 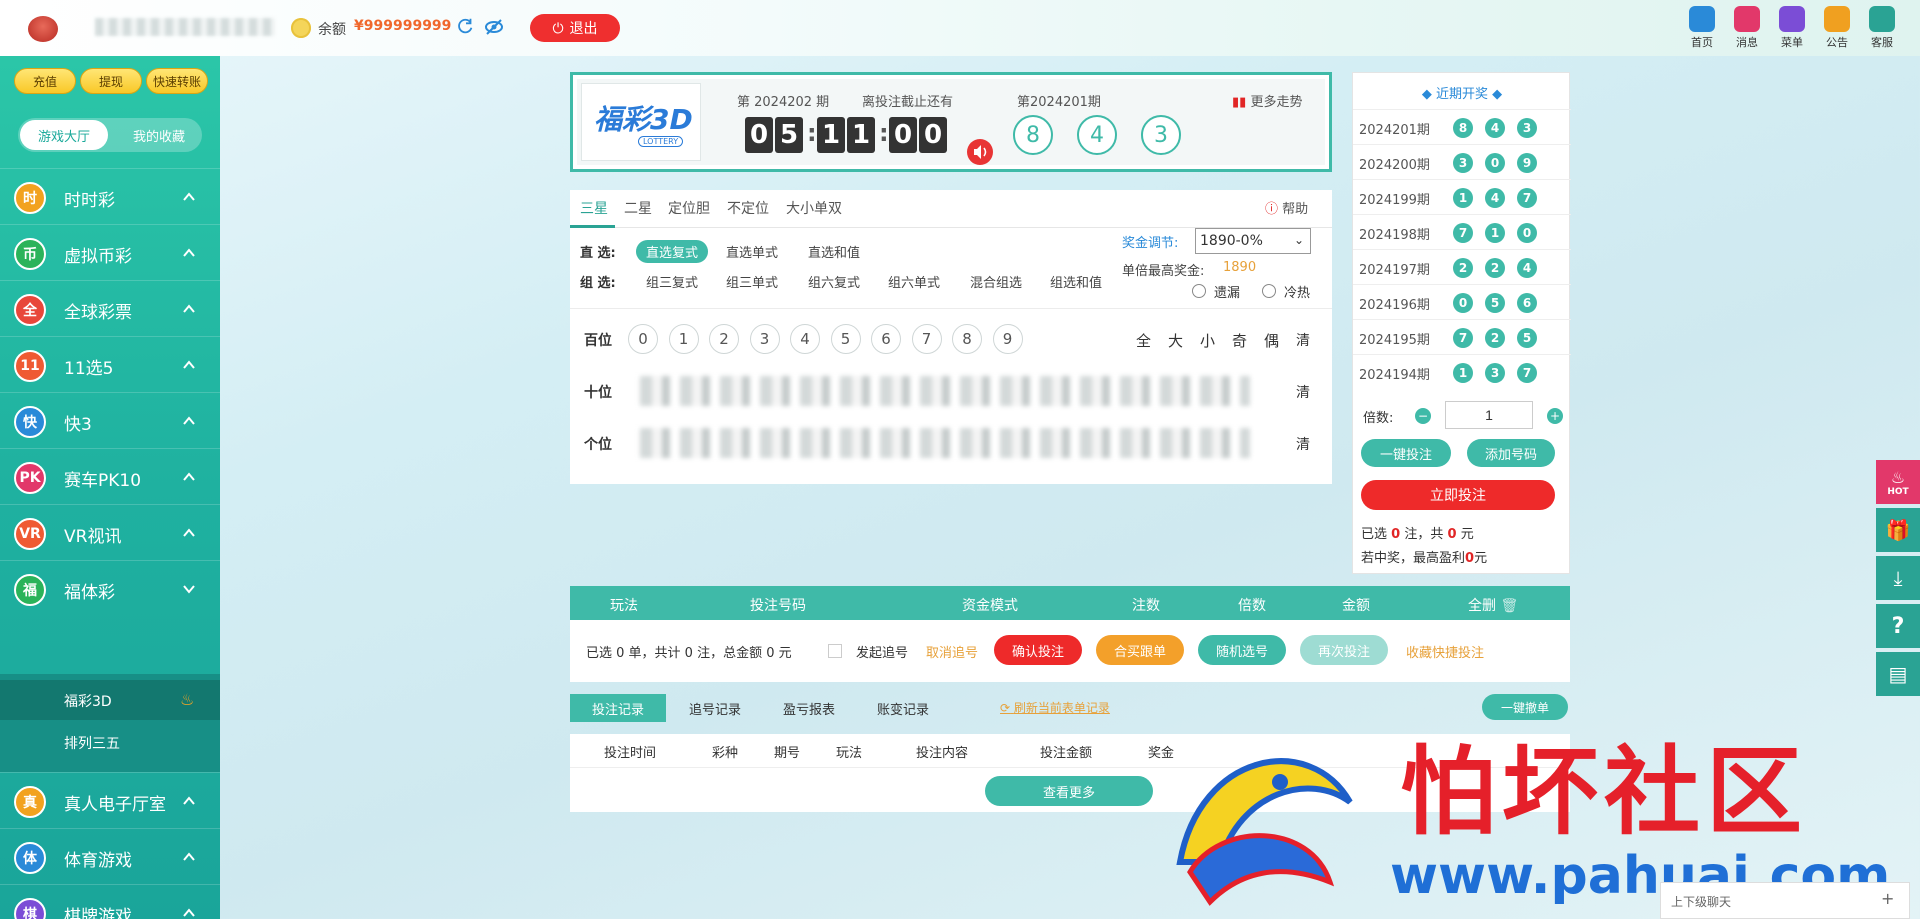 What do you see at coordinates (1038, 650) in the screenshot?
I see `confirm-bet-button: 确认投注` at bounding box center [1038, 650].